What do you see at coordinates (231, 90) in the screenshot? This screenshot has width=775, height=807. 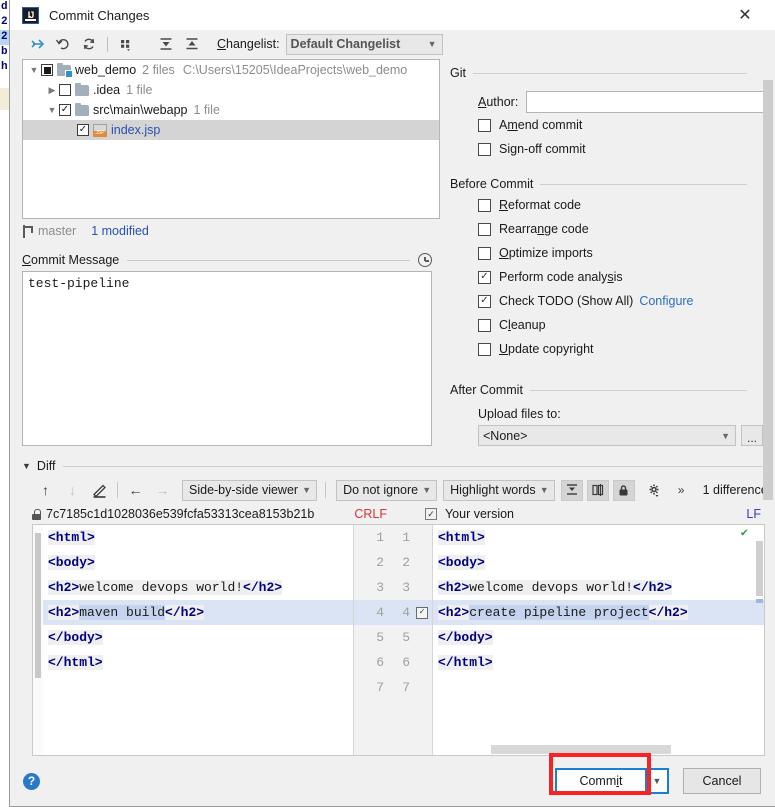 I see `tree-row: ▶ .idea 1 file` at bounding box center [231, 90].